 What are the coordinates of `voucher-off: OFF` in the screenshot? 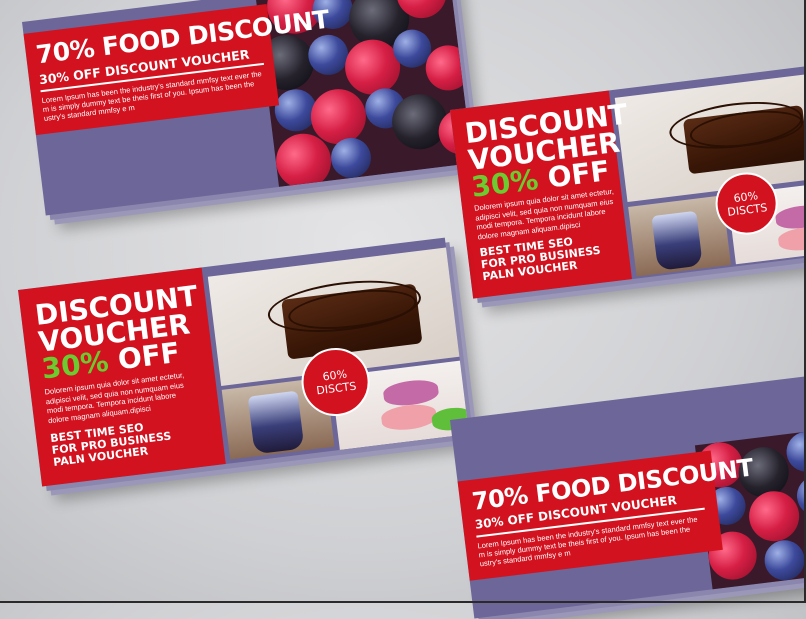 It's located at (149, 356).